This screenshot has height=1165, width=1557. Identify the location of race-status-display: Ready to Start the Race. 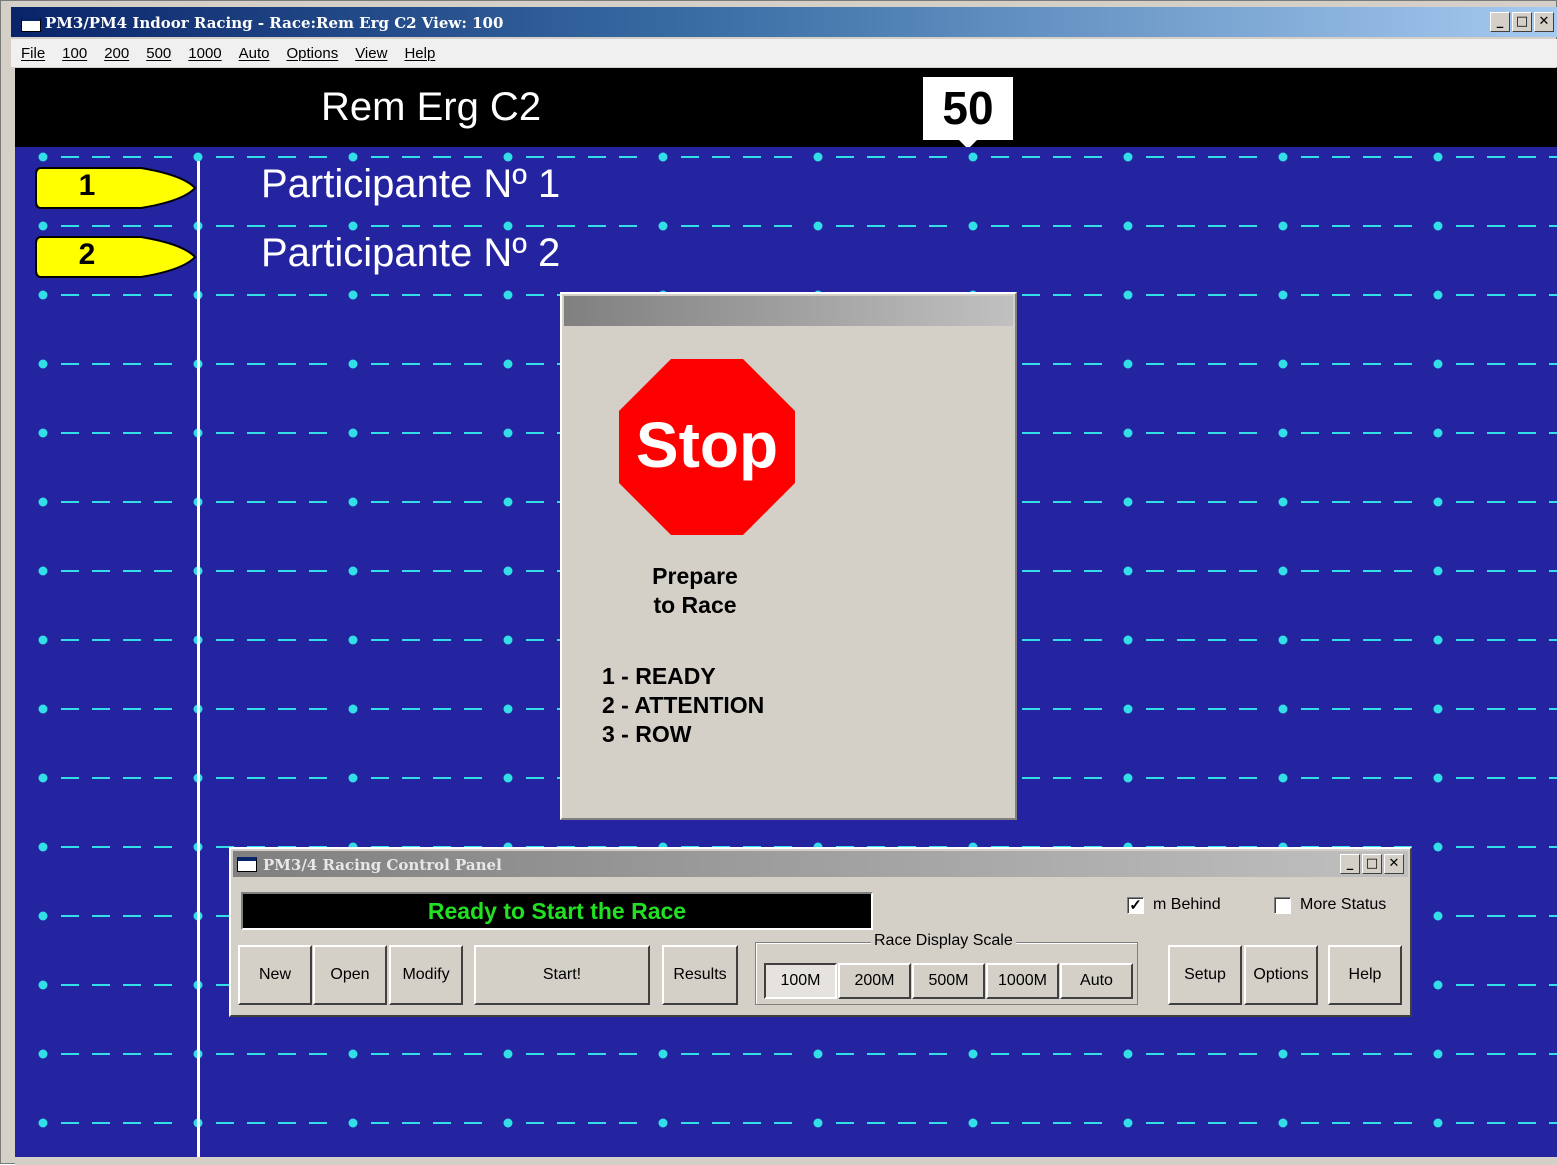
(557, 911).